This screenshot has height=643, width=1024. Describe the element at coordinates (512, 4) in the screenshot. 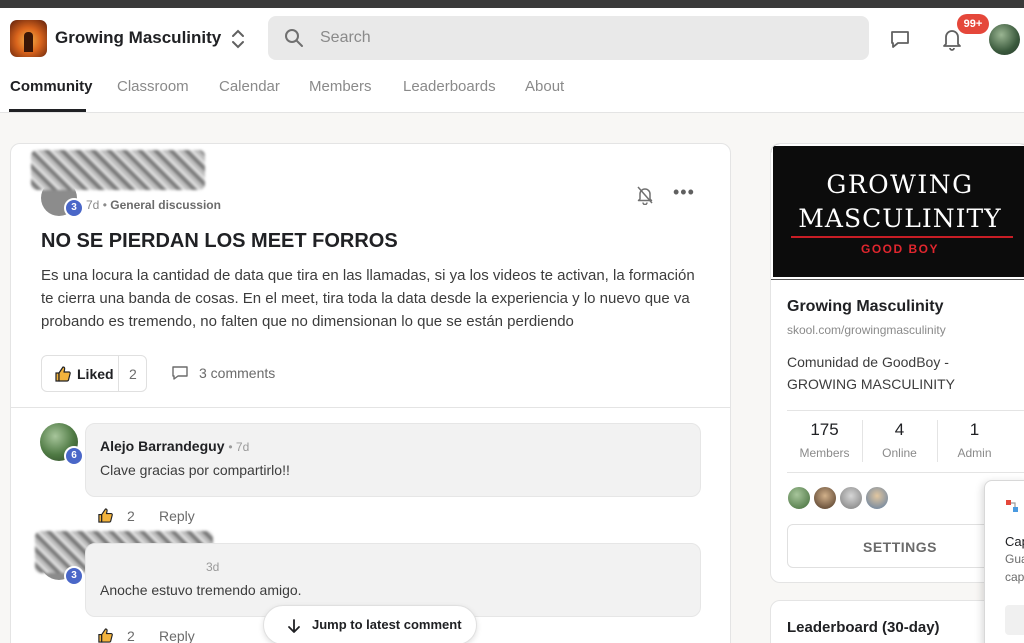

I see `browser-top-strip` at that location.